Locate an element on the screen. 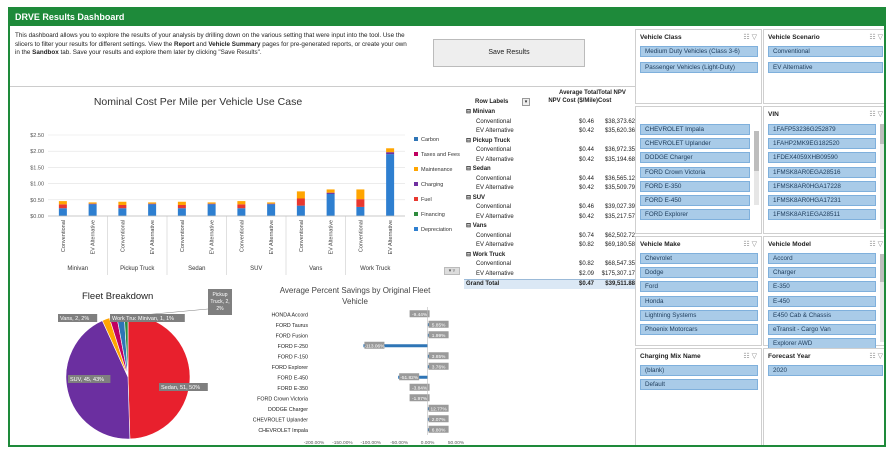 The height and width of the screenshot is (449, 892). forecast-year-slicer: Forecast Year ☷ ▽ 2020 is located at coordinates (823, 396).